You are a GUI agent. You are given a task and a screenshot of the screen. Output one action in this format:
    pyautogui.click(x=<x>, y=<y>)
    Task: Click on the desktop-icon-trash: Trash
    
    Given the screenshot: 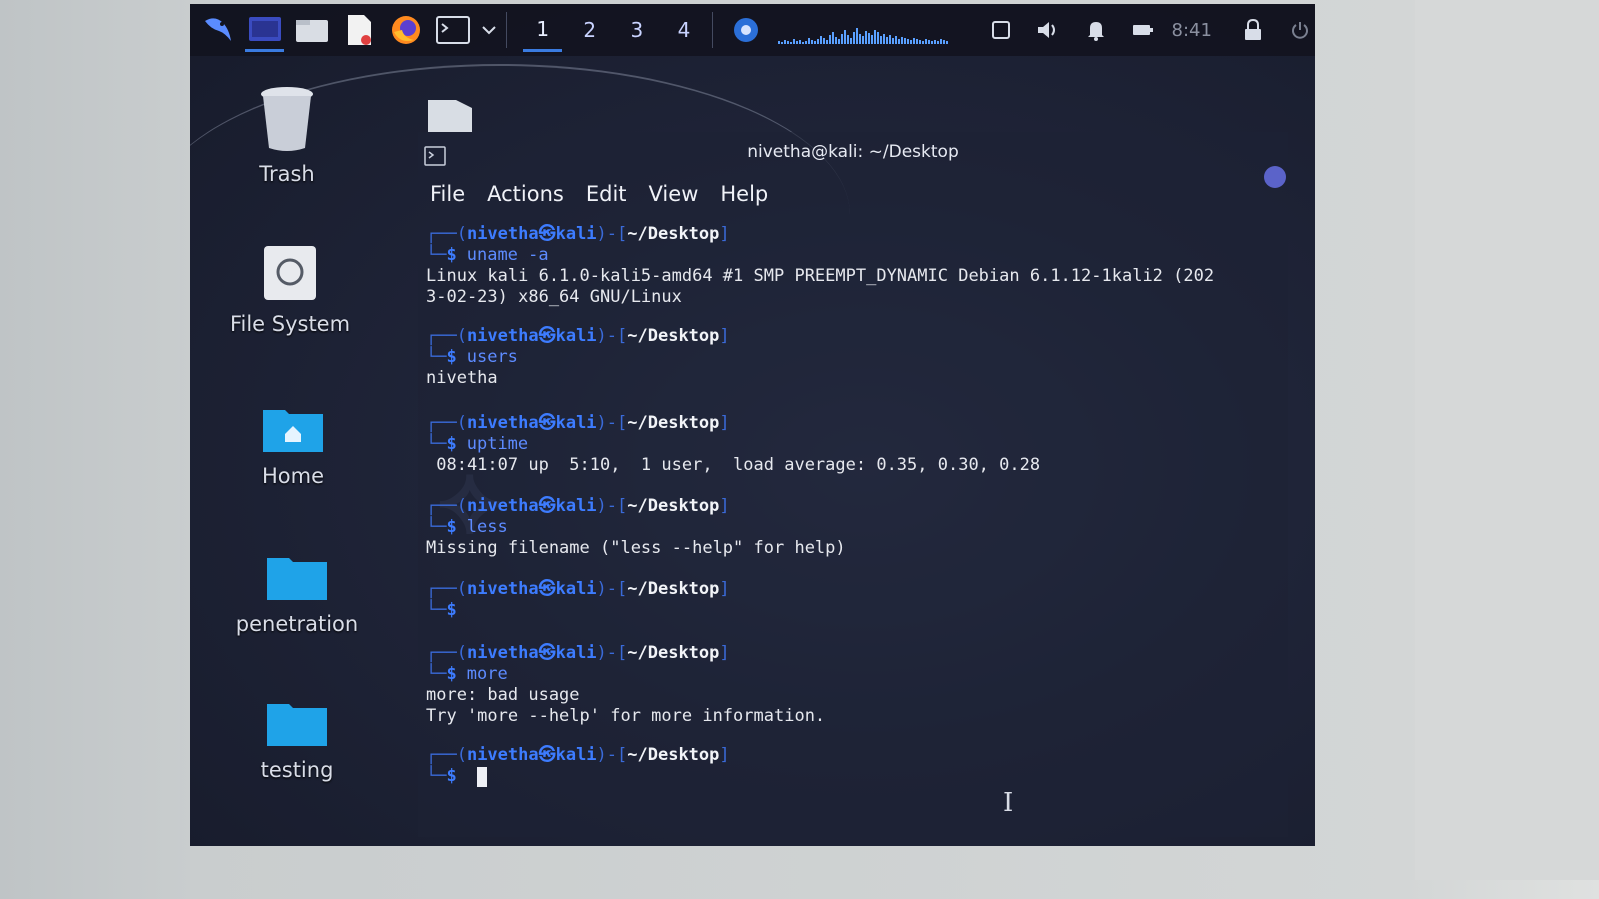 What is the action you would take?
    pyautogui.click(x=287, y=136)
    